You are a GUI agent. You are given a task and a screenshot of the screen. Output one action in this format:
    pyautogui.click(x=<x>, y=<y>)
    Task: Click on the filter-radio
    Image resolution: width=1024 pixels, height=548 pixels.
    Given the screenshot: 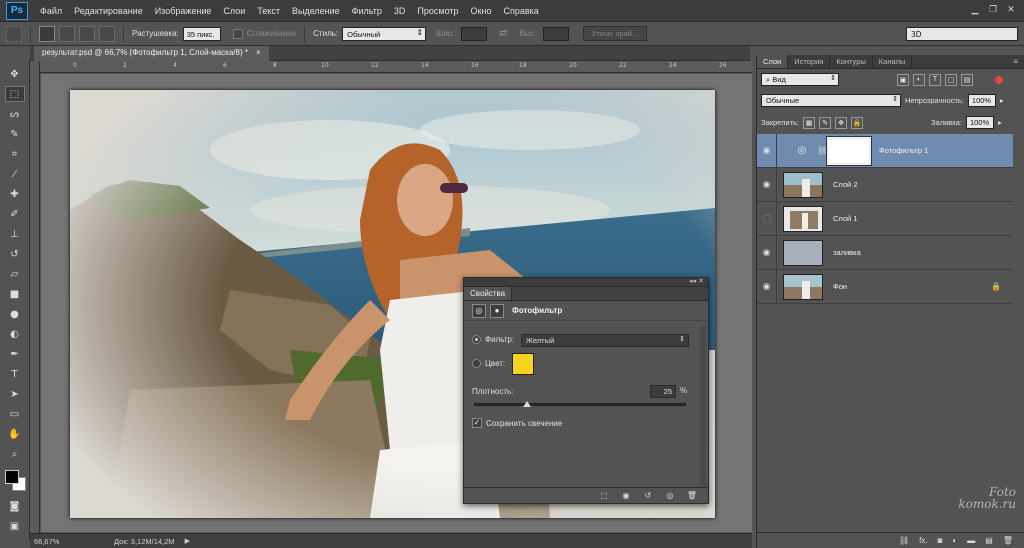 What is the action you would take?
    pyautogui.click(x=476, y=339)
    